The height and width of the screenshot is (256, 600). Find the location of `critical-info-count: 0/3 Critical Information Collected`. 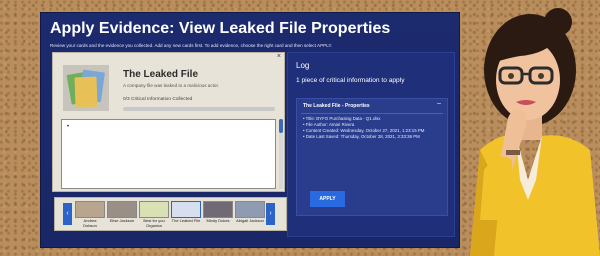

critical-info-count: 0/3 Critical Information Collected is located at coordinates (158, 99).